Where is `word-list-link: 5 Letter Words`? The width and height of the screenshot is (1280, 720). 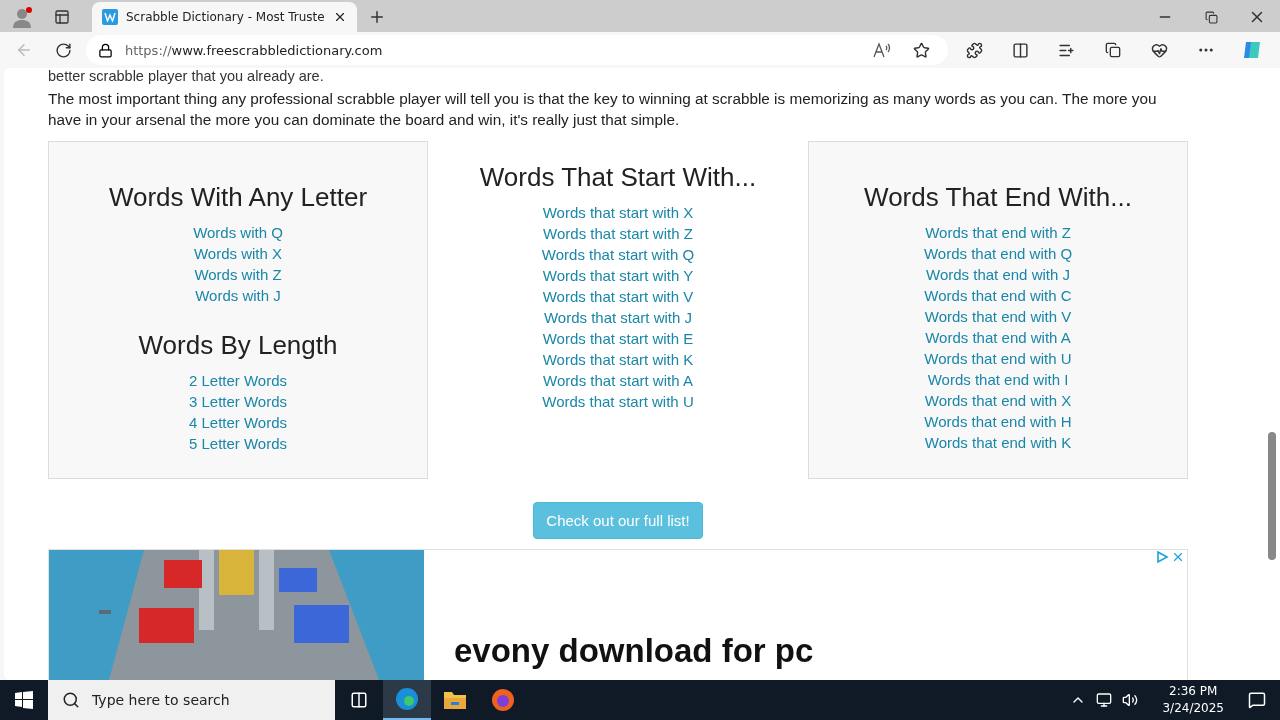 word-list-link: 5 Letter Words is located at coordinates (238, 443).